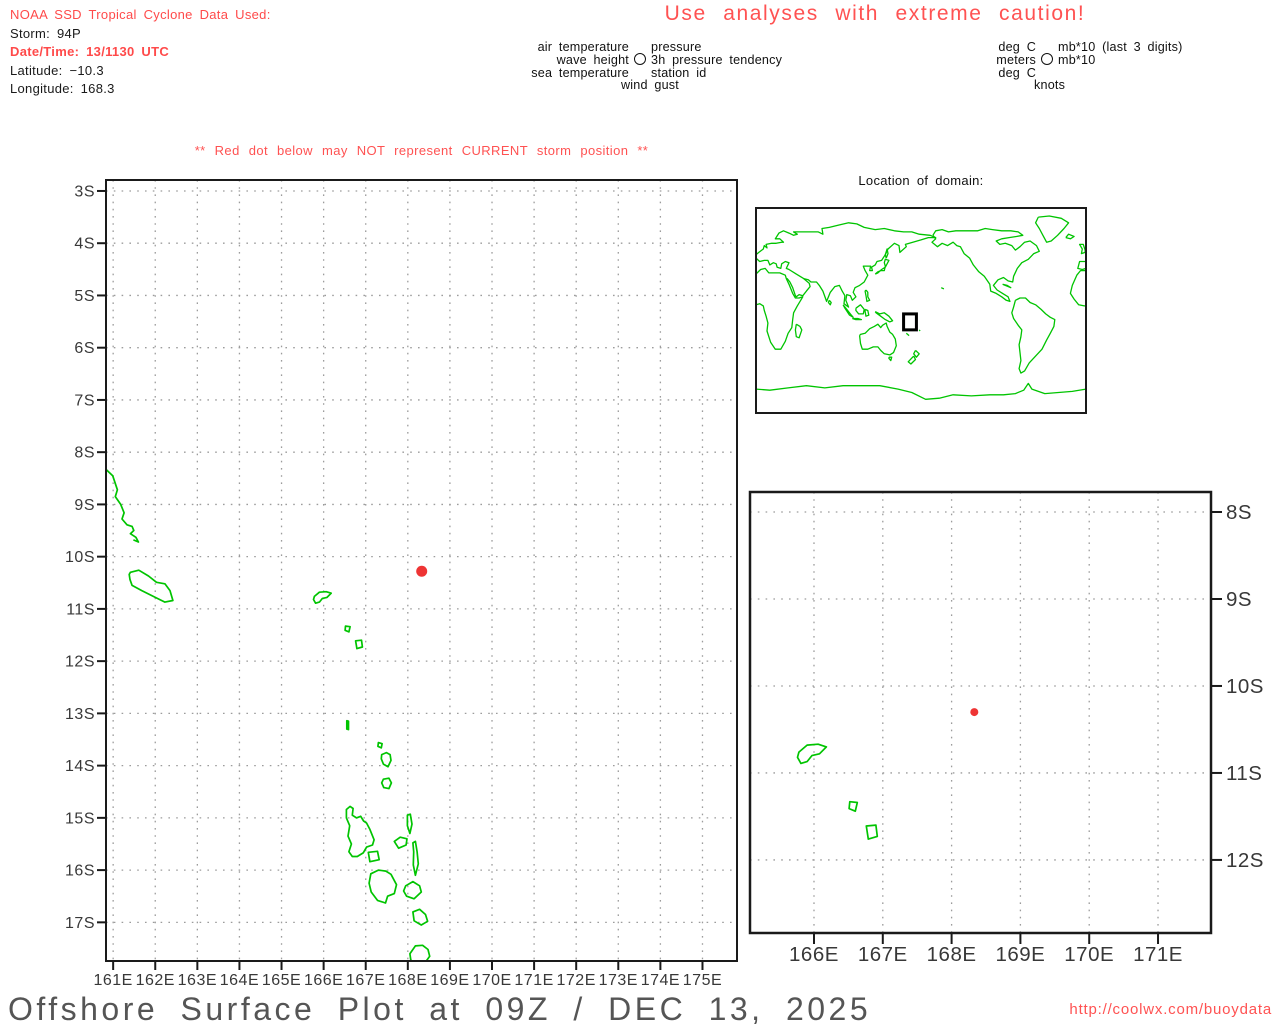  Describe the element at coordinates (618, 980) in the screenshot. I see `svg-text: 173E` at that location.